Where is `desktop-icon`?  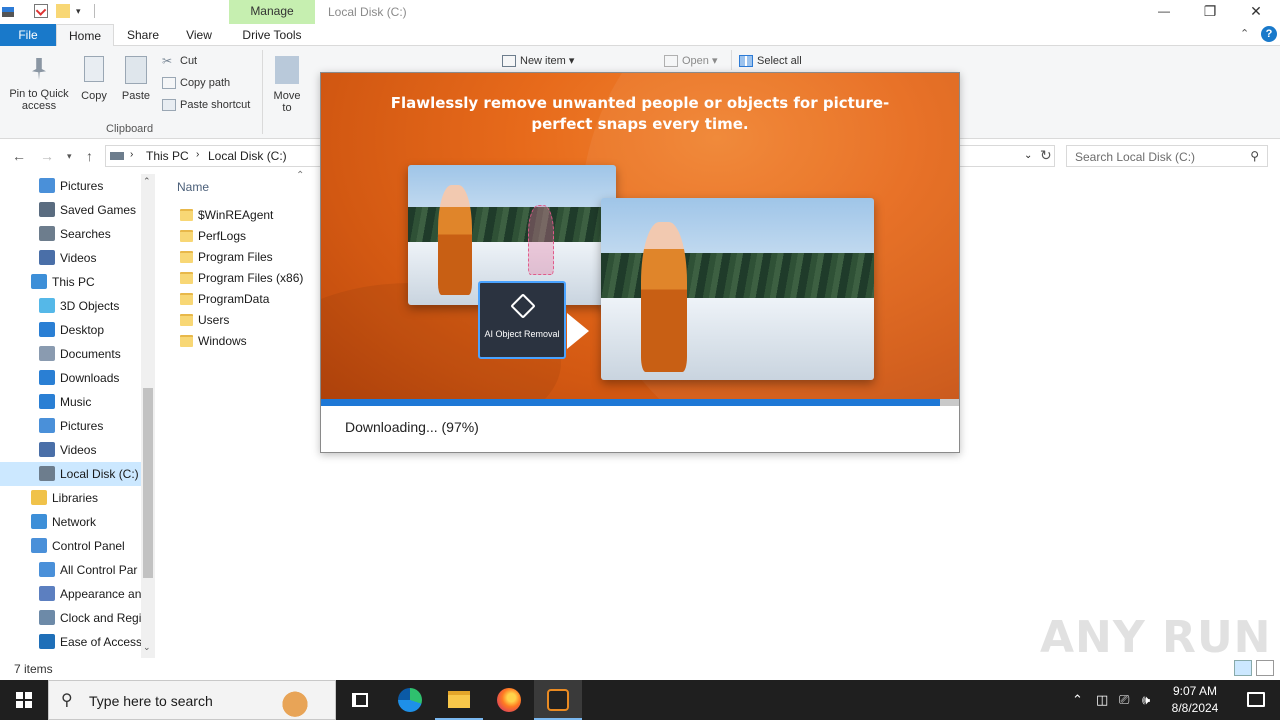
desktop-icon is located at coordinates (47, 329).